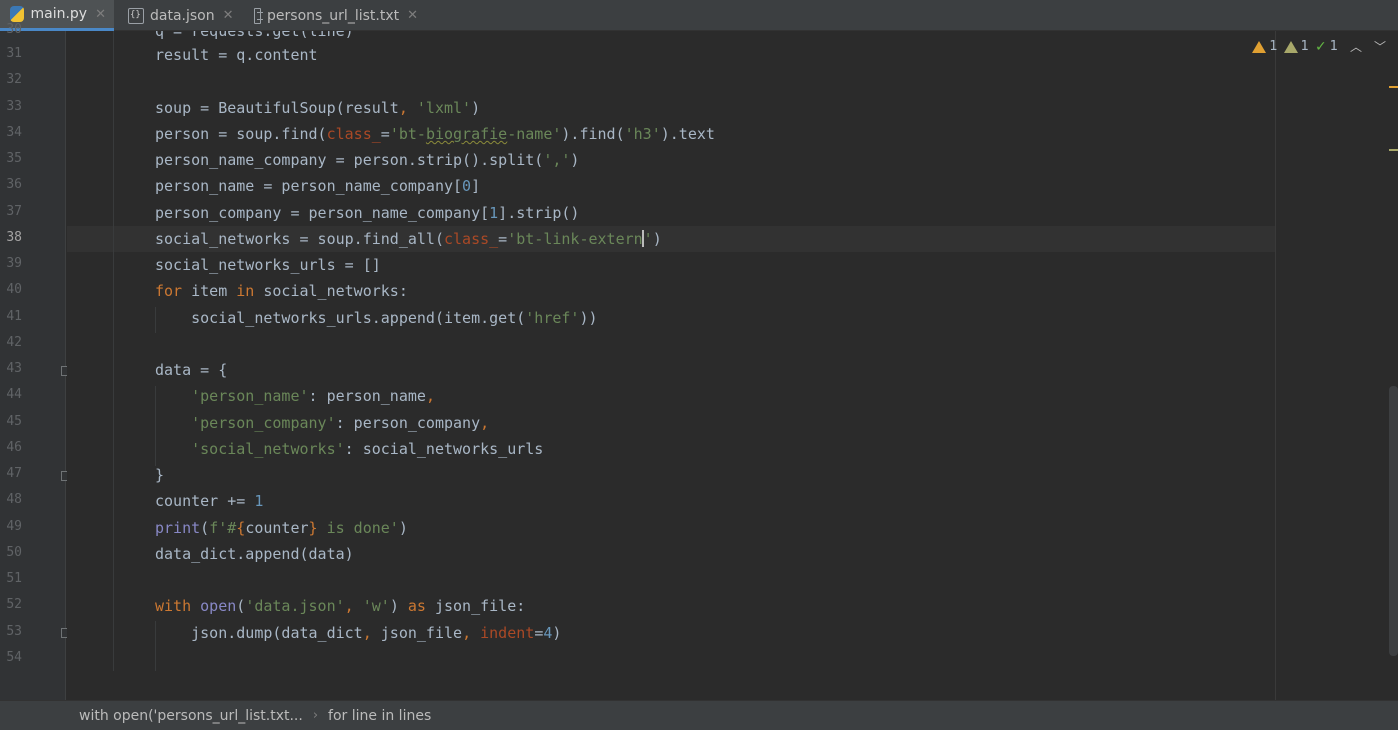 Image resolution: width=1398 pixels, height=730 pixels. What do you see at coordinates (14, 552) in the screenshot?
I see `line-number: 50` at bounding box center [14, 552].